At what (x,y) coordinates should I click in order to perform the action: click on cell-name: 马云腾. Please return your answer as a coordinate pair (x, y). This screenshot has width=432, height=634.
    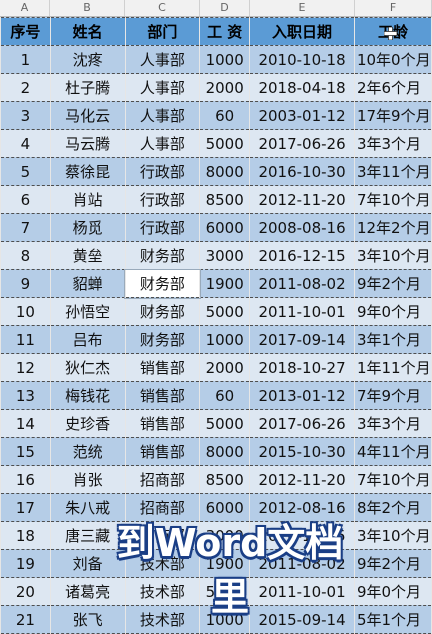
    Looking at the image, I should click on (87, 143).